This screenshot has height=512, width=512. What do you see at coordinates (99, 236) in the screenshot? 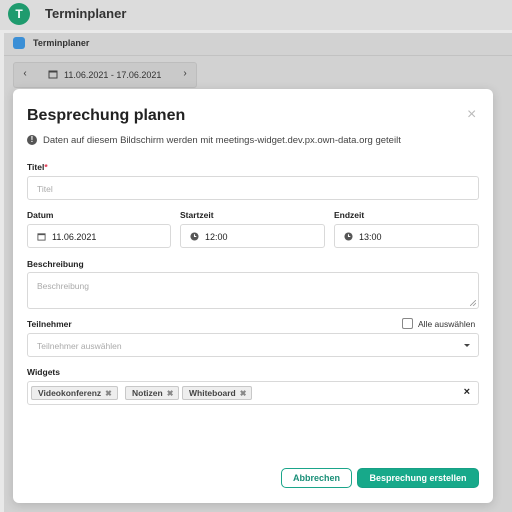
I see `date-field: 11.06.2021` at bounding box center [99, 236].